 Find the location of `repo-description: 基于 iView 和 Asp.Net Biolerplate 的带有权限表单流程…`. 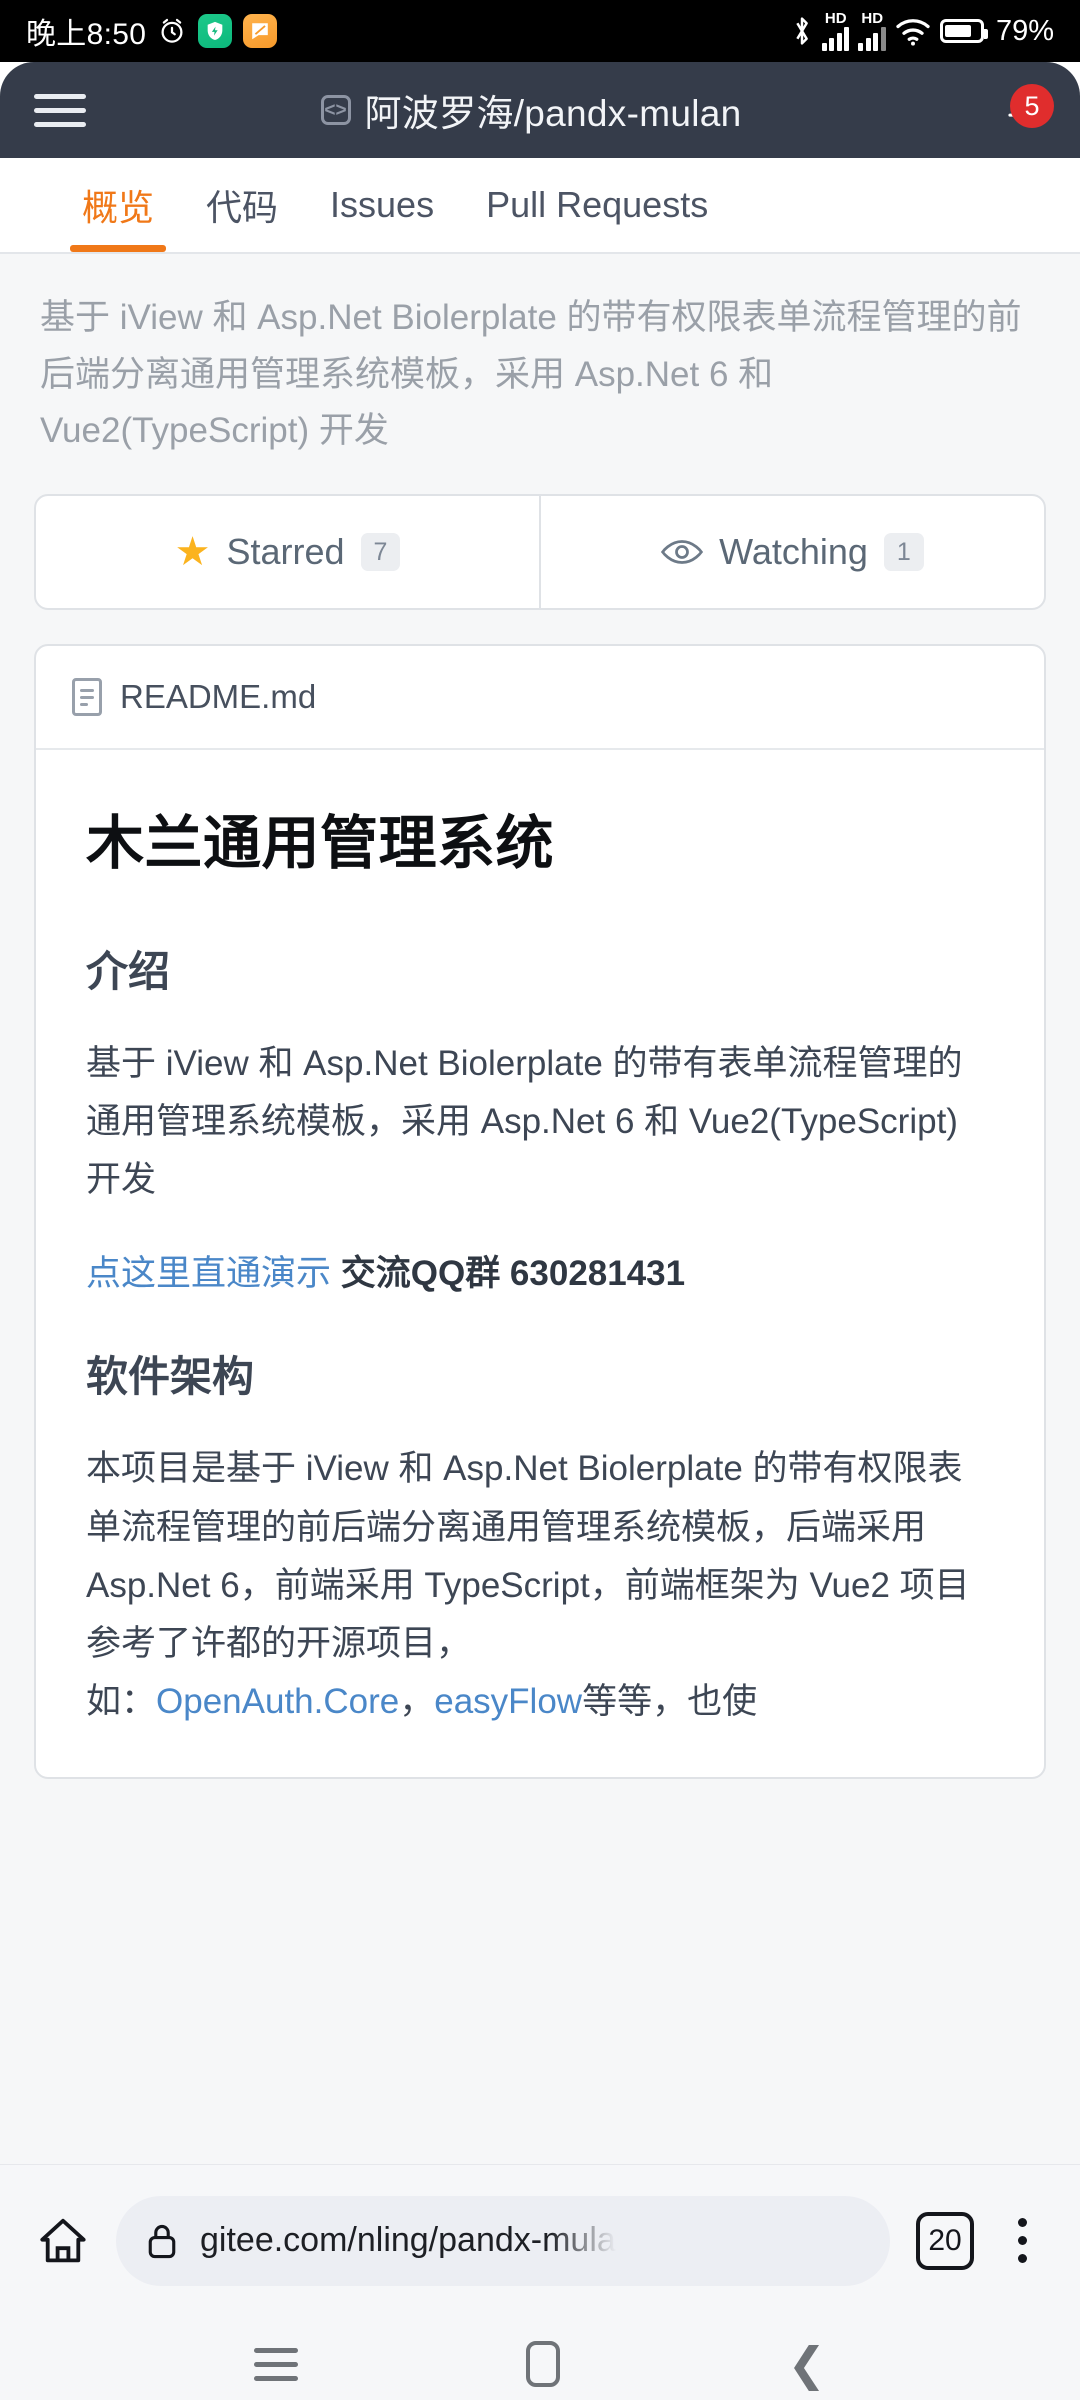

repo-description: 基于 iView 和 Asp.Net Biolerplate 的带有权限表单流程… is located at coordinates (531, 374).